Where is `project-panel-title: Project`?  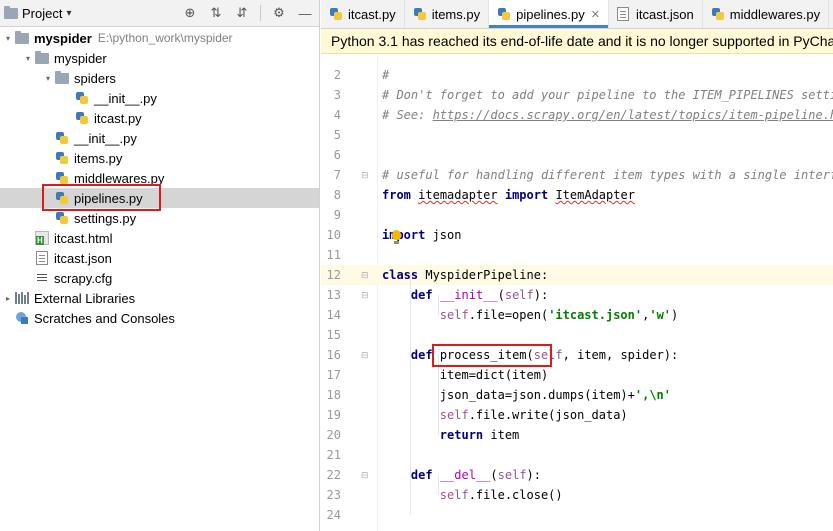 project-panel-title: Project is located at coordinates (42, 13).